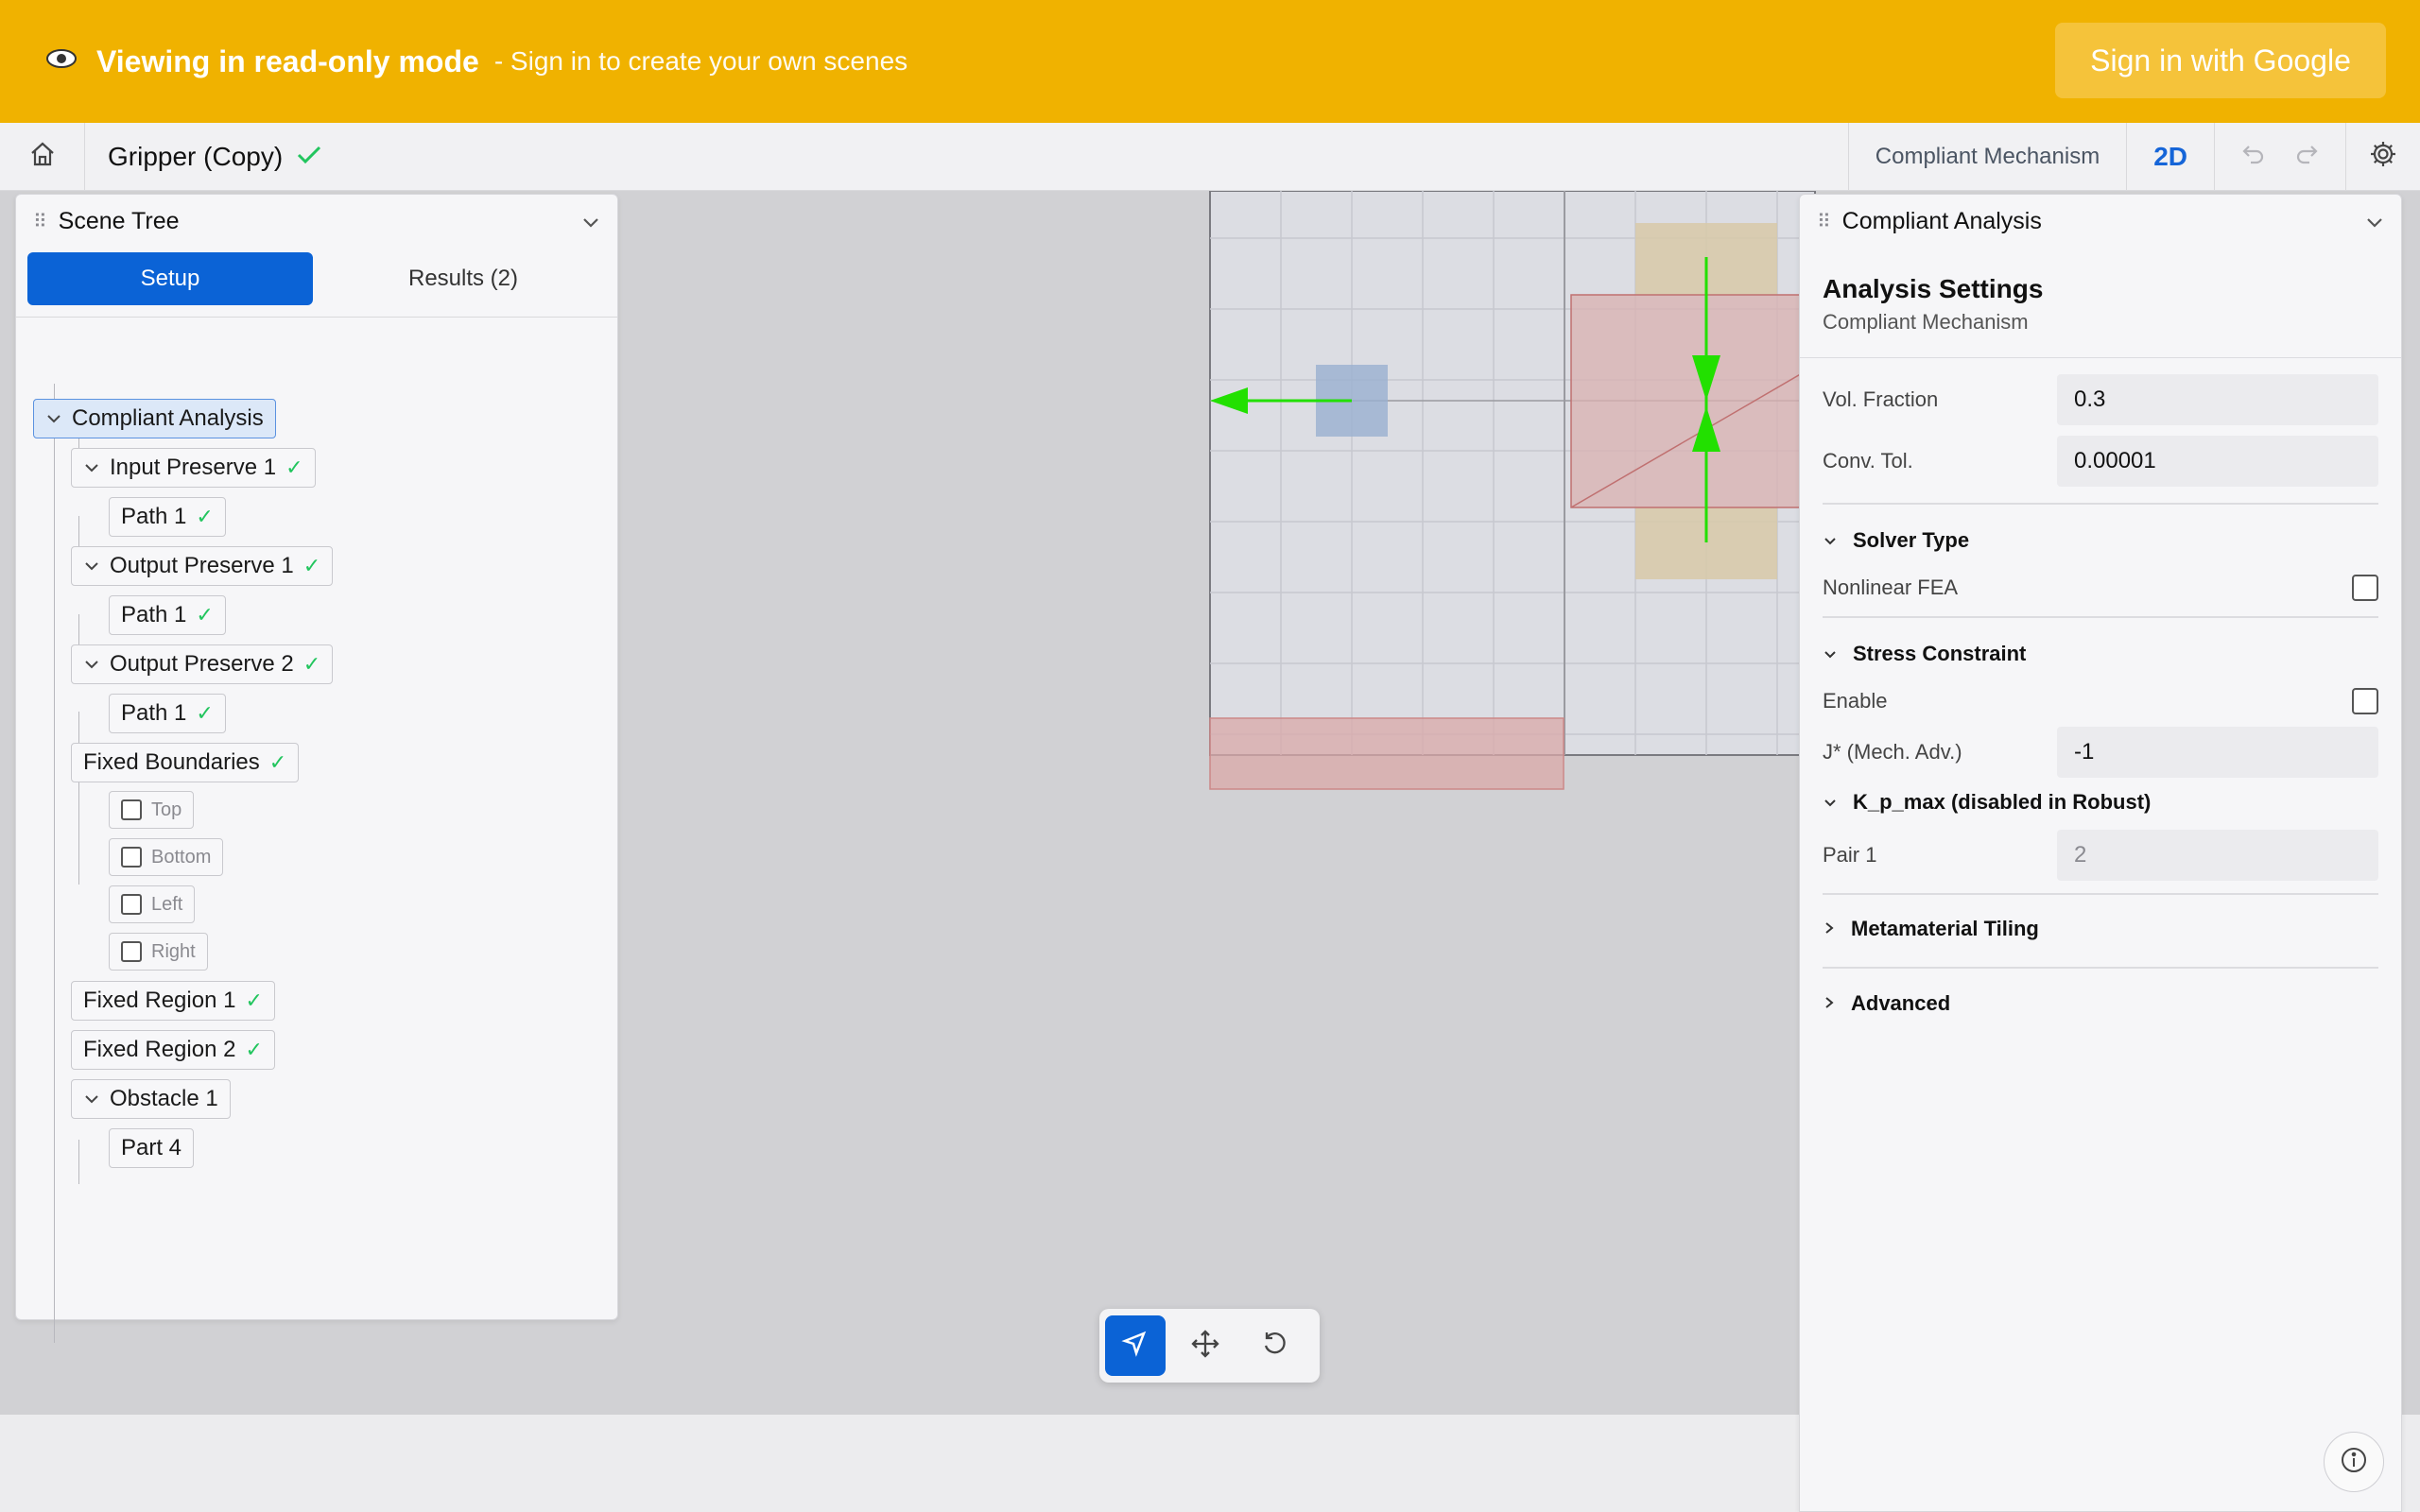 This screenshot has width=2420, height=1512. Describe the element at coordinates (166, 857) in the screenshot. I see `boundary-bottom-checkbox: Bottom` at that location.